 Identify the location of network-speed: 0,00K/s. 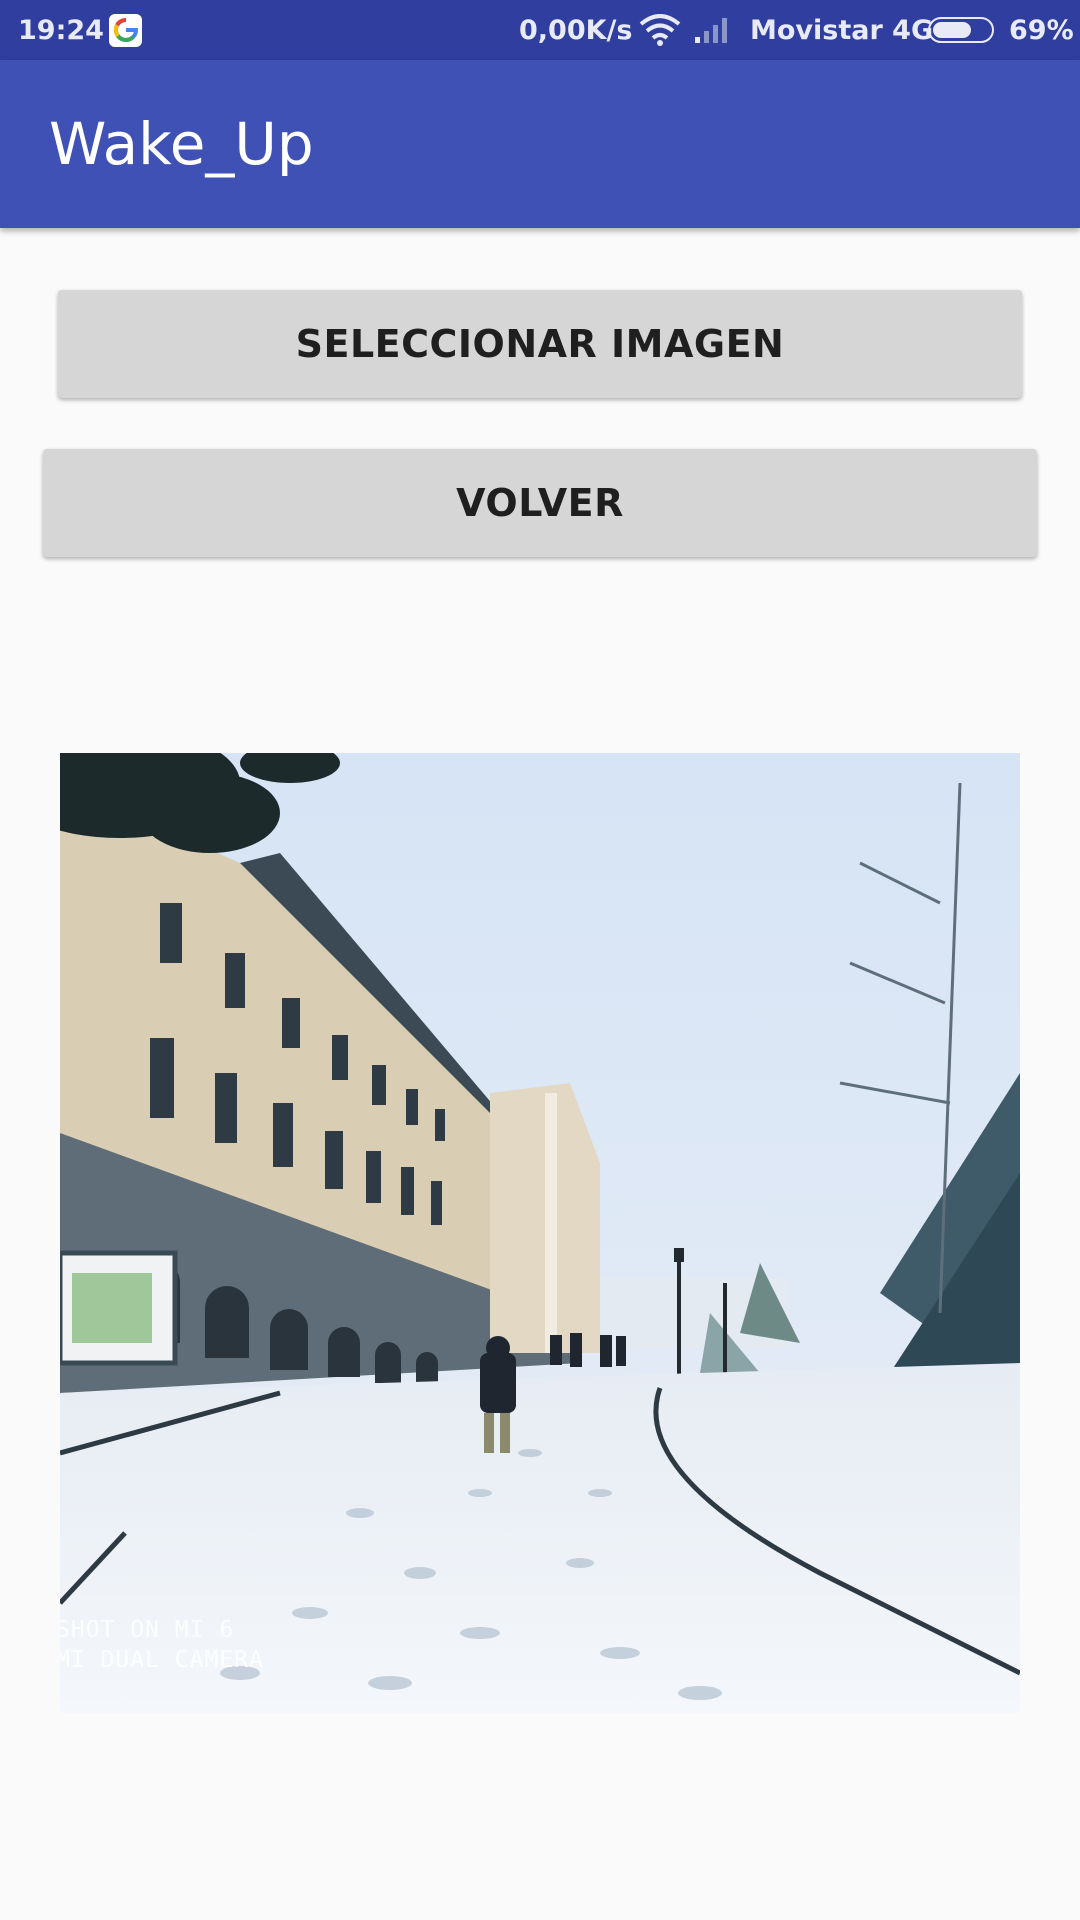
(576, 30).